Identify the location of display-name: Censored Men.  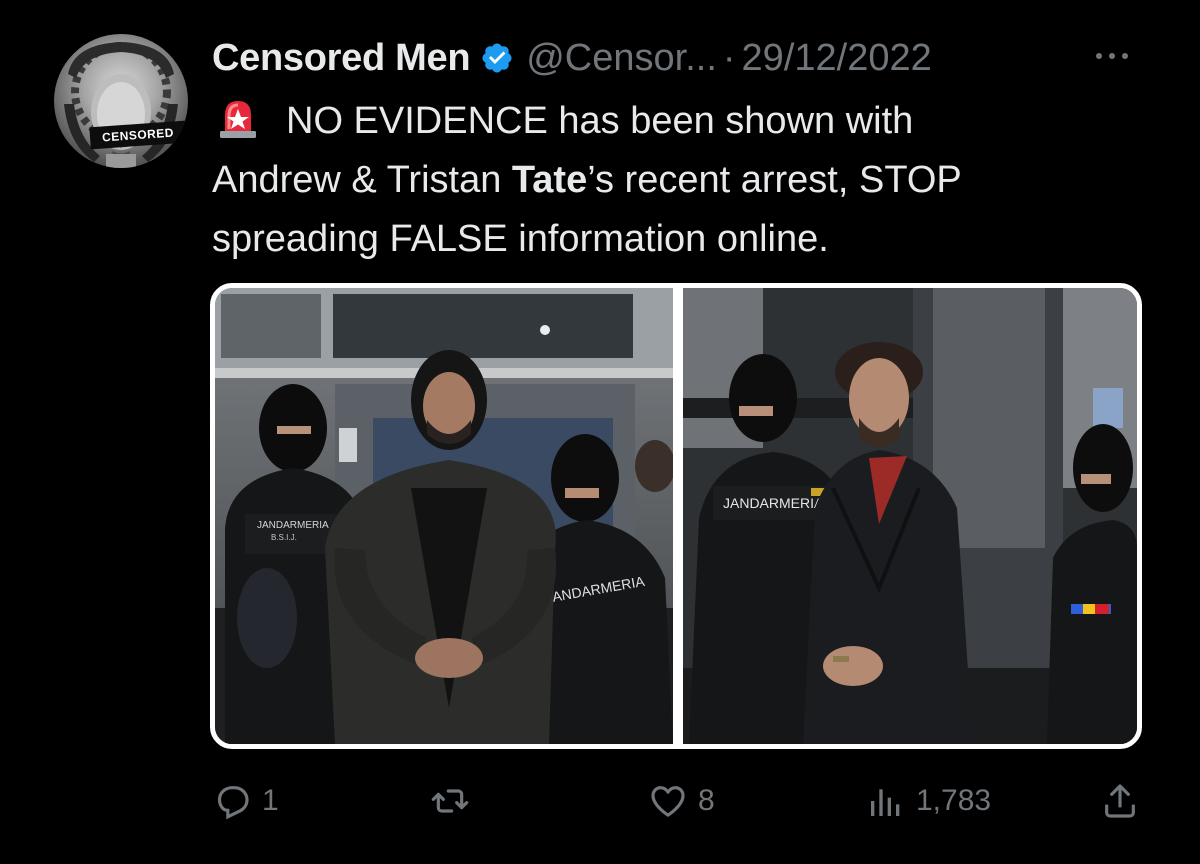
(341, 58).